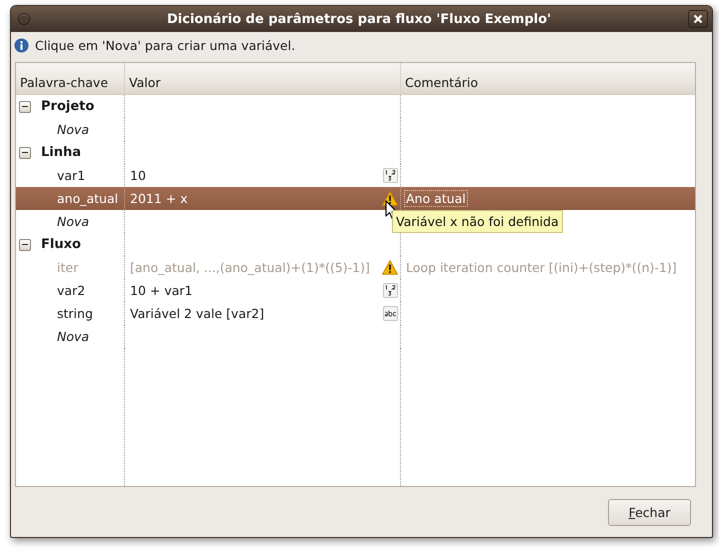 The width and height of the screenshot is (719, 553). I want to click on variable-value: [ano_atual, ...,(ano_atual)+(1)*((5)-1)], so click(250, 267).